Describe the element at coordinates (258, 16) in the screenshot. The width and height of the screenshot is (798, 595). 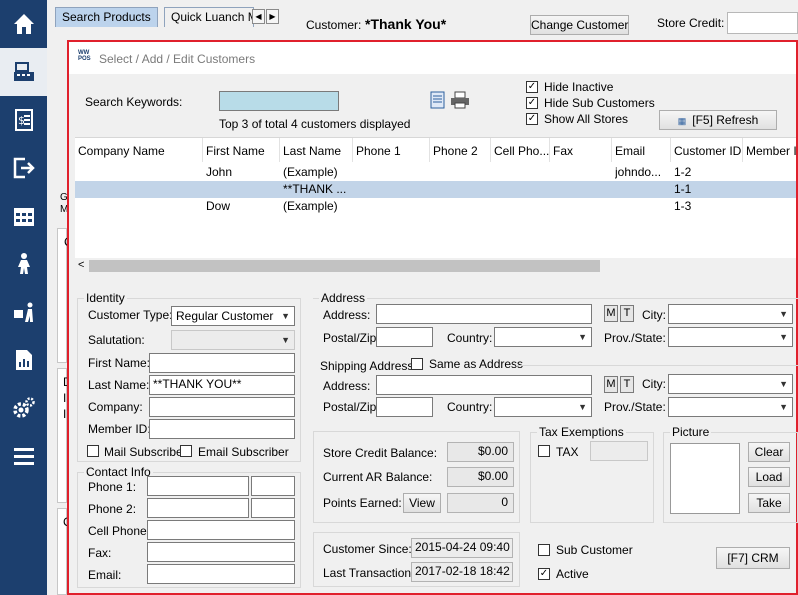
I see `tab-scroll-left-icon: ◀` at that location.